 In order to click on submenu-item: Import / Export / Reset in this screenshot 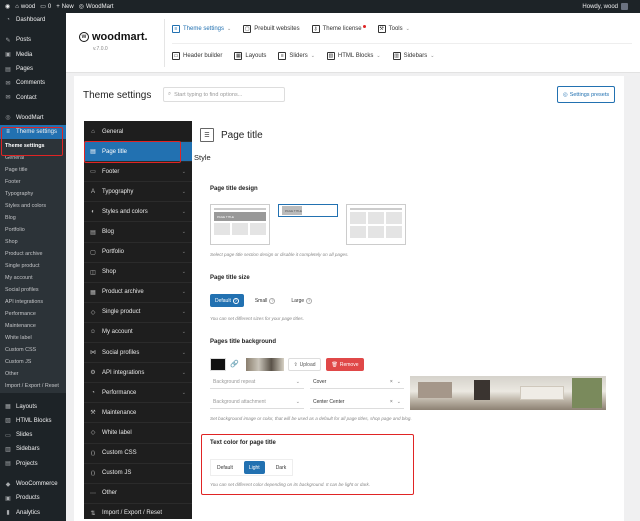, I will do `click(33, 386)`.